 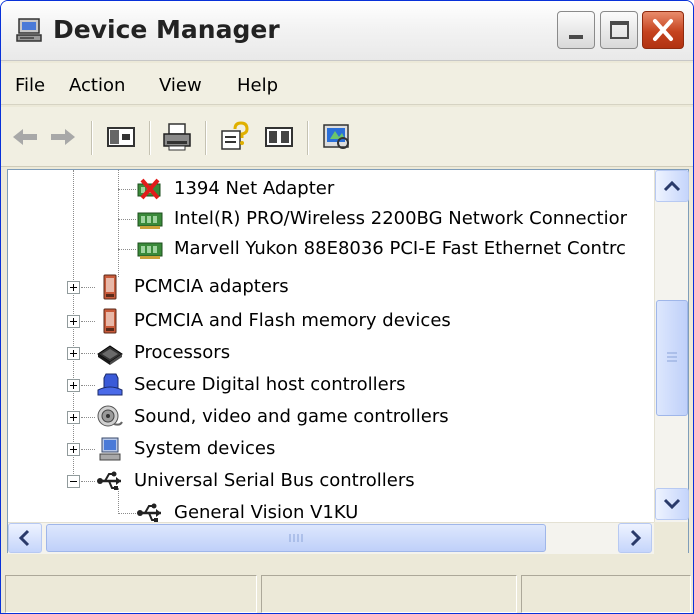 I want to click on vertical-scroll-thumb, so click(x=672, y=358).